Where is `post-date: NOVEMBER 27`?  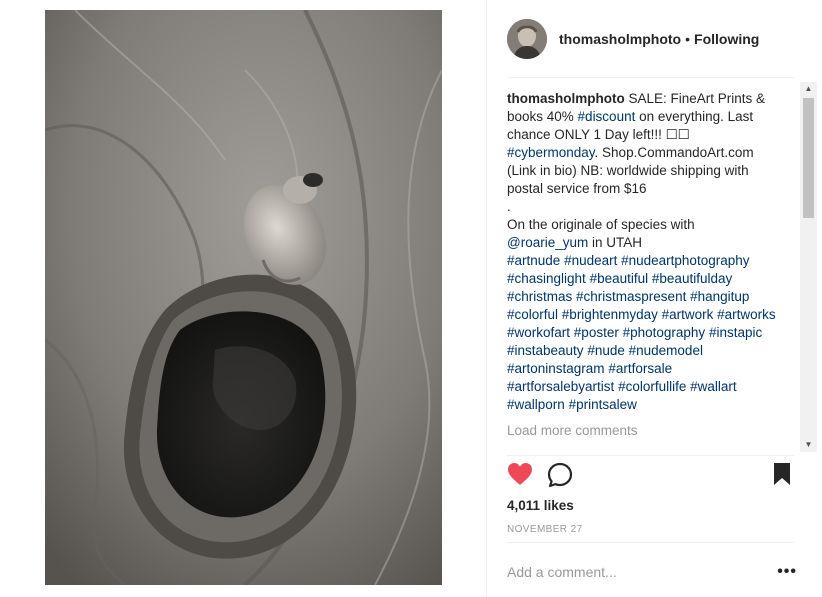
post-date: NOVEMBER 27 is located at coordinates (545, 529).